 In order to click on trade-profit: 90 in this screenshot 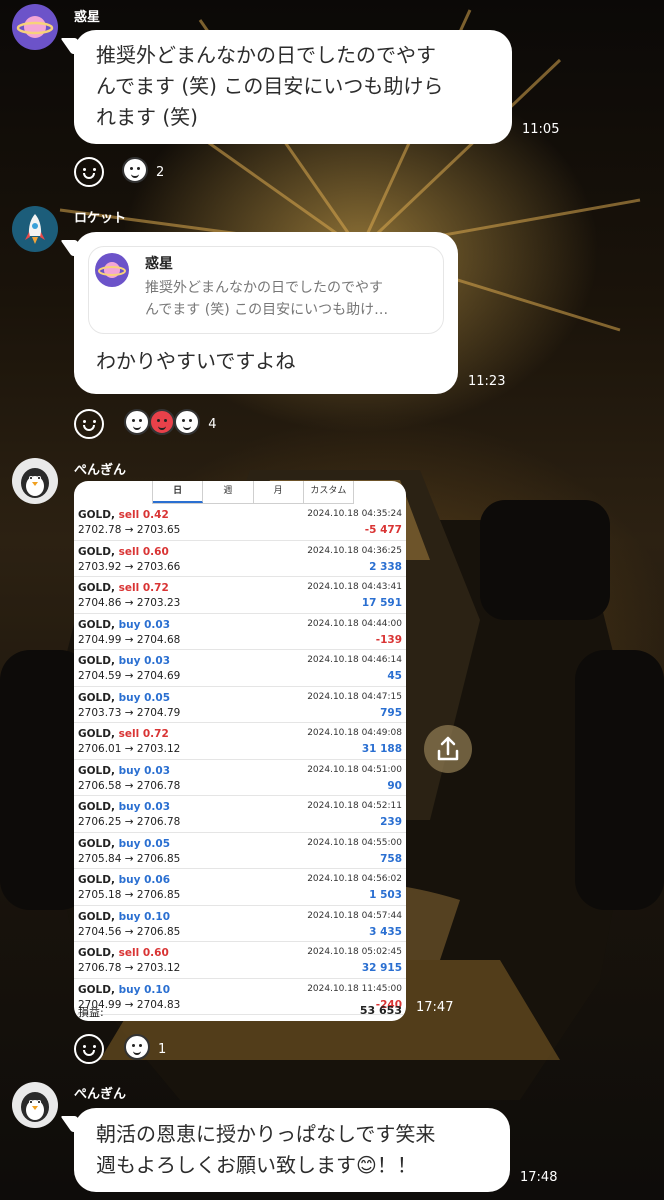, I will do `click(394, 785)`.